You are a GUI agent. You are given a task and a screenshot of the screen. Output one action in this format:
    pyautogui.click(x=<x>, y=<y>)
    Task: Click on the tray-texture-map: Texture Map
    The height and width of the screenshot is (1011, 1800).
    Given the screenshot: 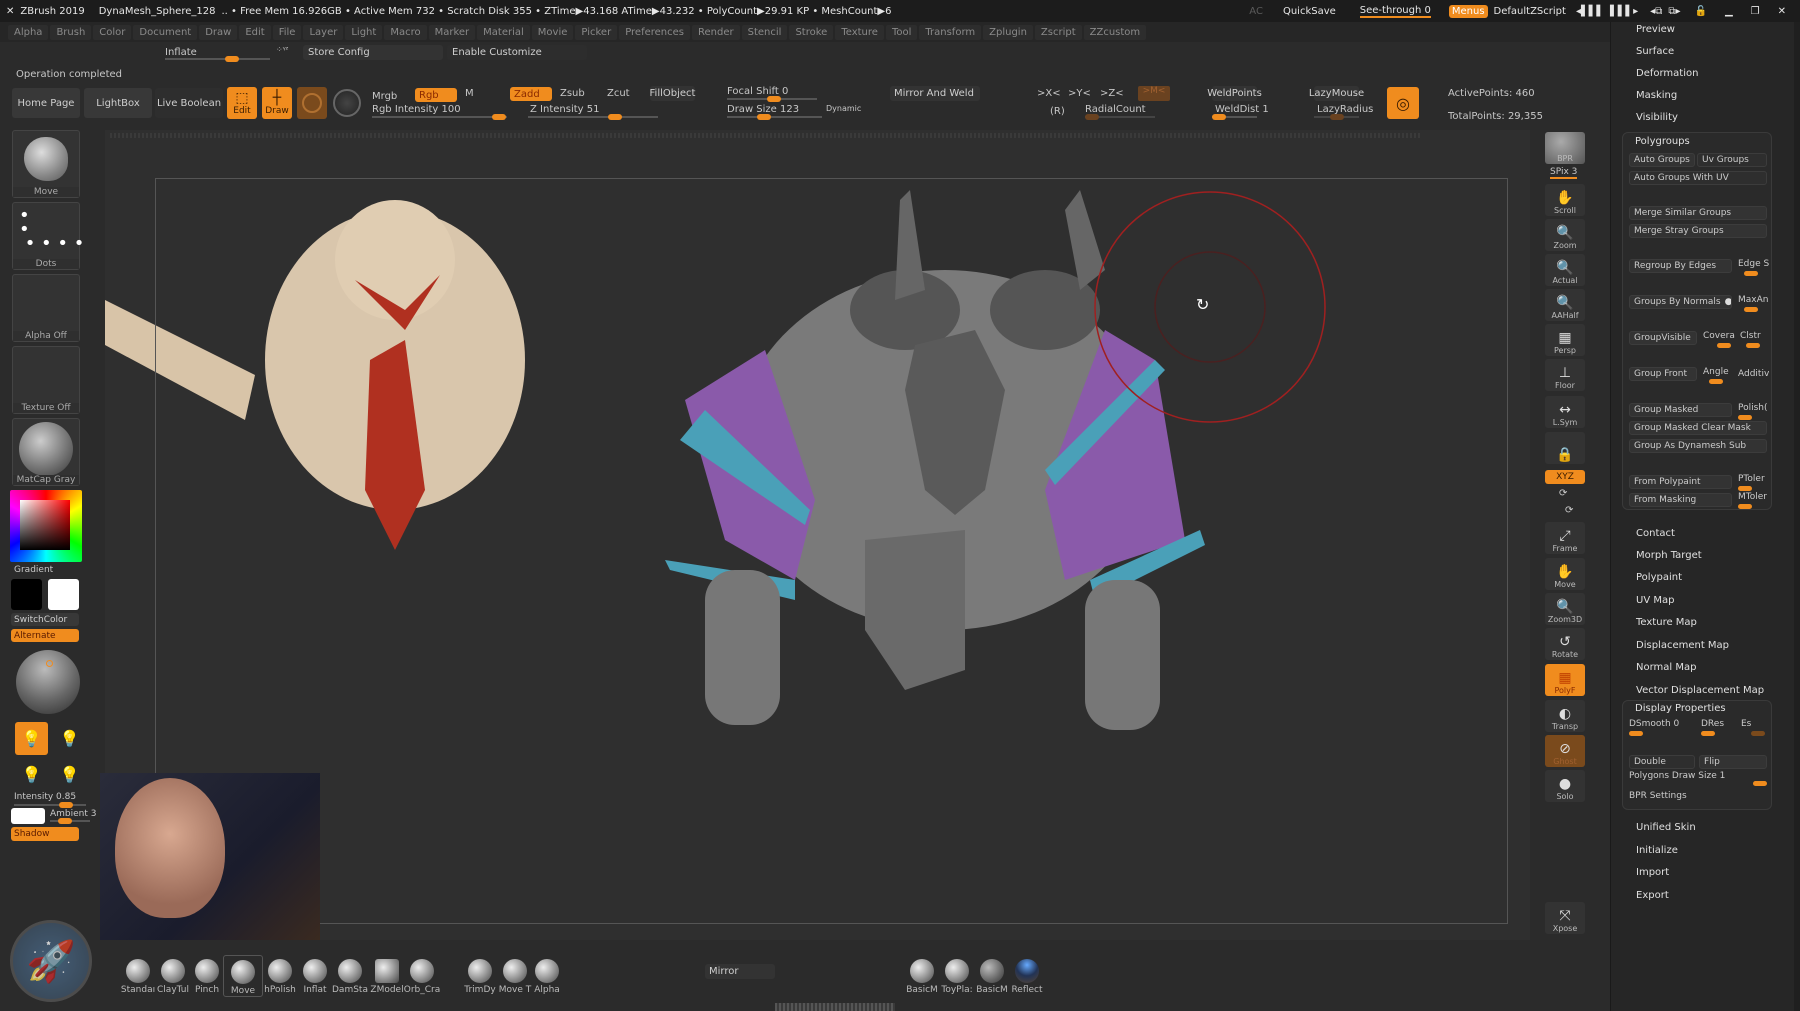 What is the action you would take?
    pyautogui.click(x=1666, y=622)
    